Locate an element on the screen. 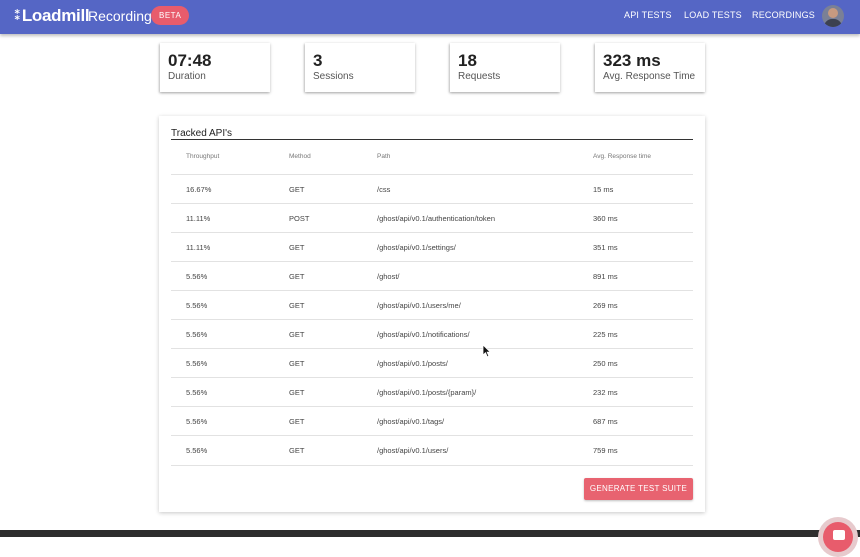 This screenshot has width=860, height=557. stat-card-avg-response: 323 ms Avg. Response Time is located at coordinates (650, 67).